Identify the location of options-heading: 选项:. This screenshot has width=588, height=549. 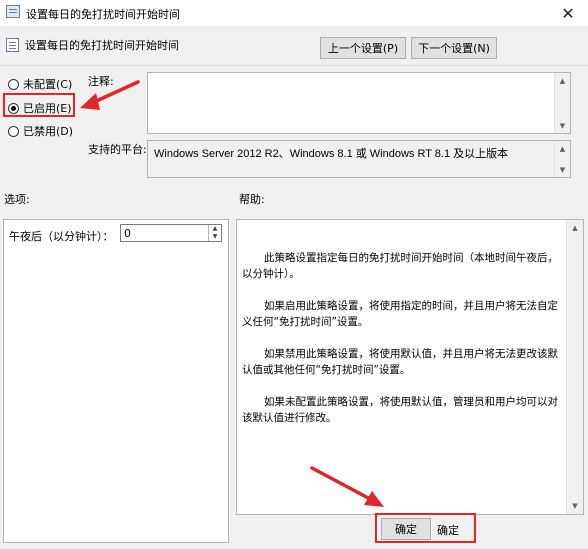
(17, 199).